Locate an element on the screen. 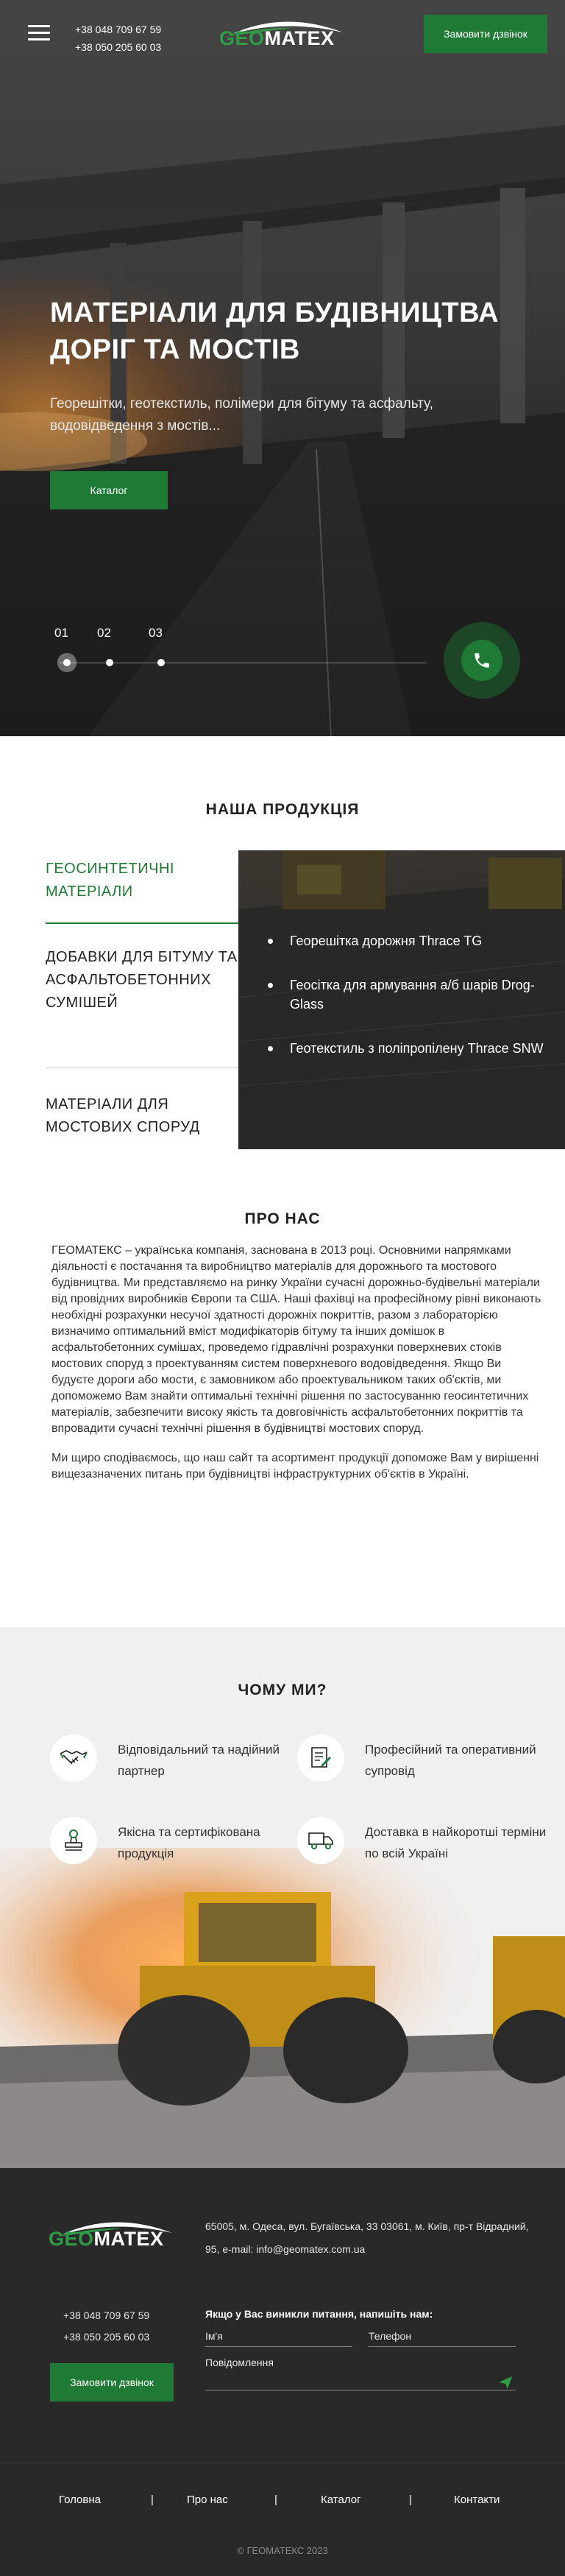 The image size is (565, 2576). slide-1-dot is located at coordinates (67, 662).